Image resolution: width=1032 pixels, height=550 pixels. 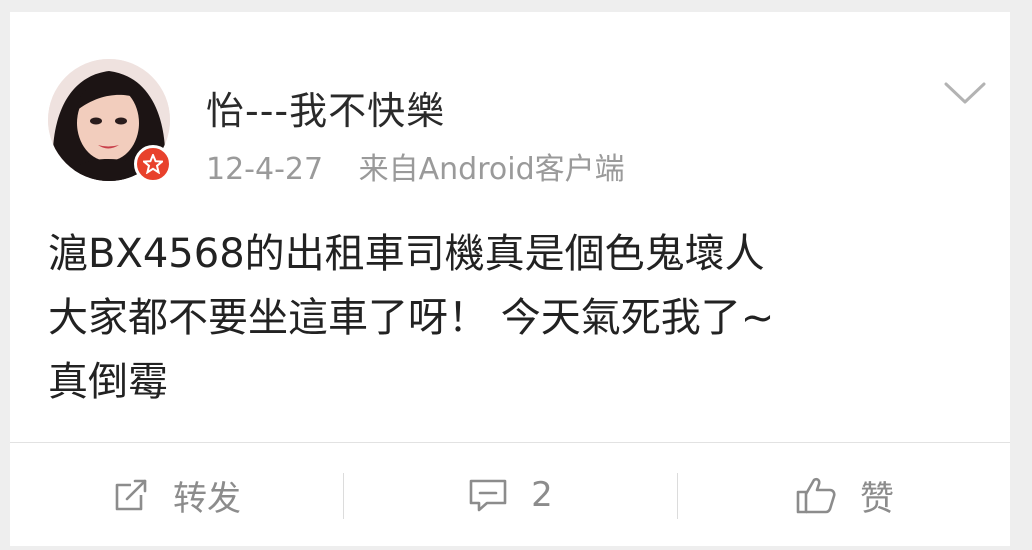 What do you see at coordinates (488, 495) in the screenshot?
I see `comment-icon` at bounding box center [488, 495].